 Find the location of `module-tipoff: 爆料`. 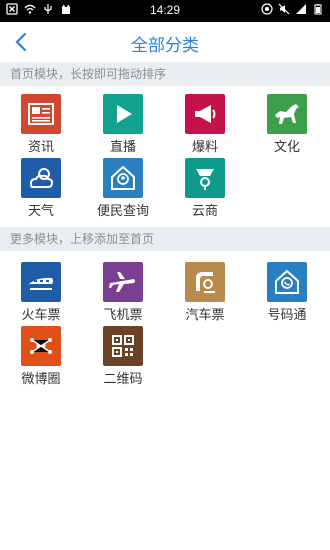

module-tipoff: 爆料 is located at coordinates (205, 127).